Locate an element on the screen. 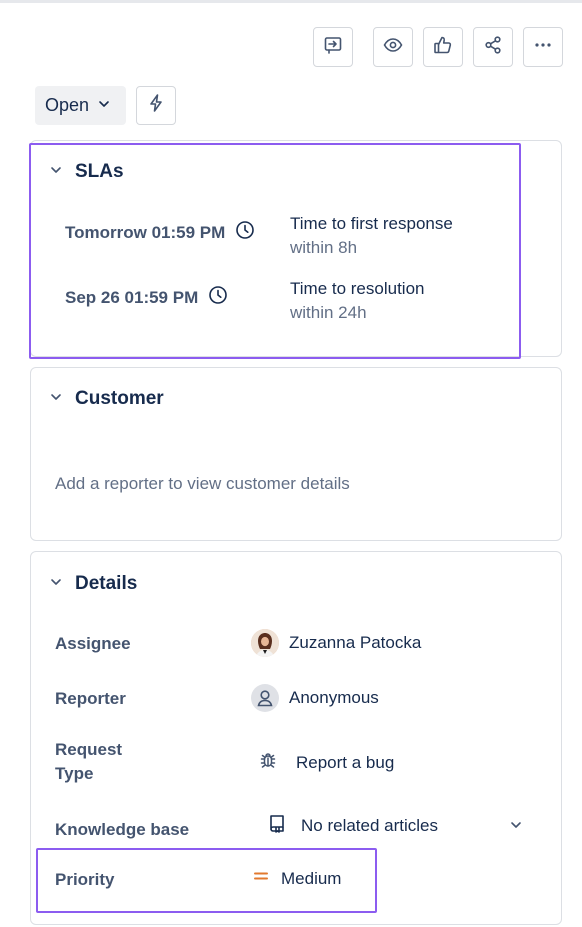  sla-goal-name: Time to first response is located at coordinates (371, 223).